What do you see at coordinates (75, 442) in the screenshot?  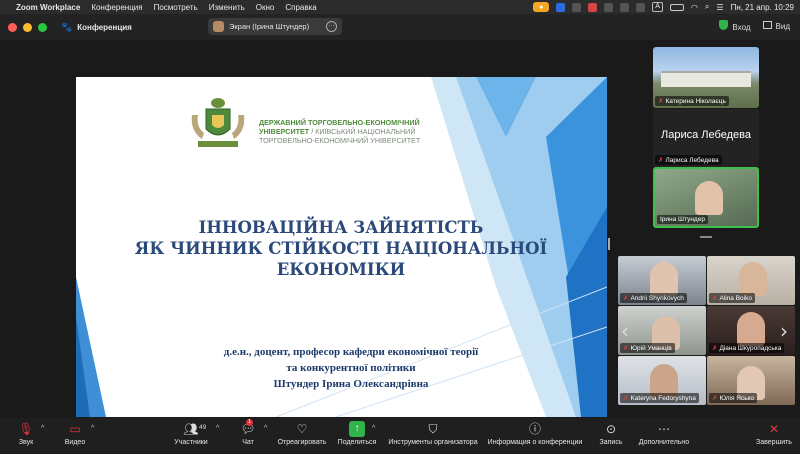 I see `video-label: Видео` at bounding box center [75, 442].